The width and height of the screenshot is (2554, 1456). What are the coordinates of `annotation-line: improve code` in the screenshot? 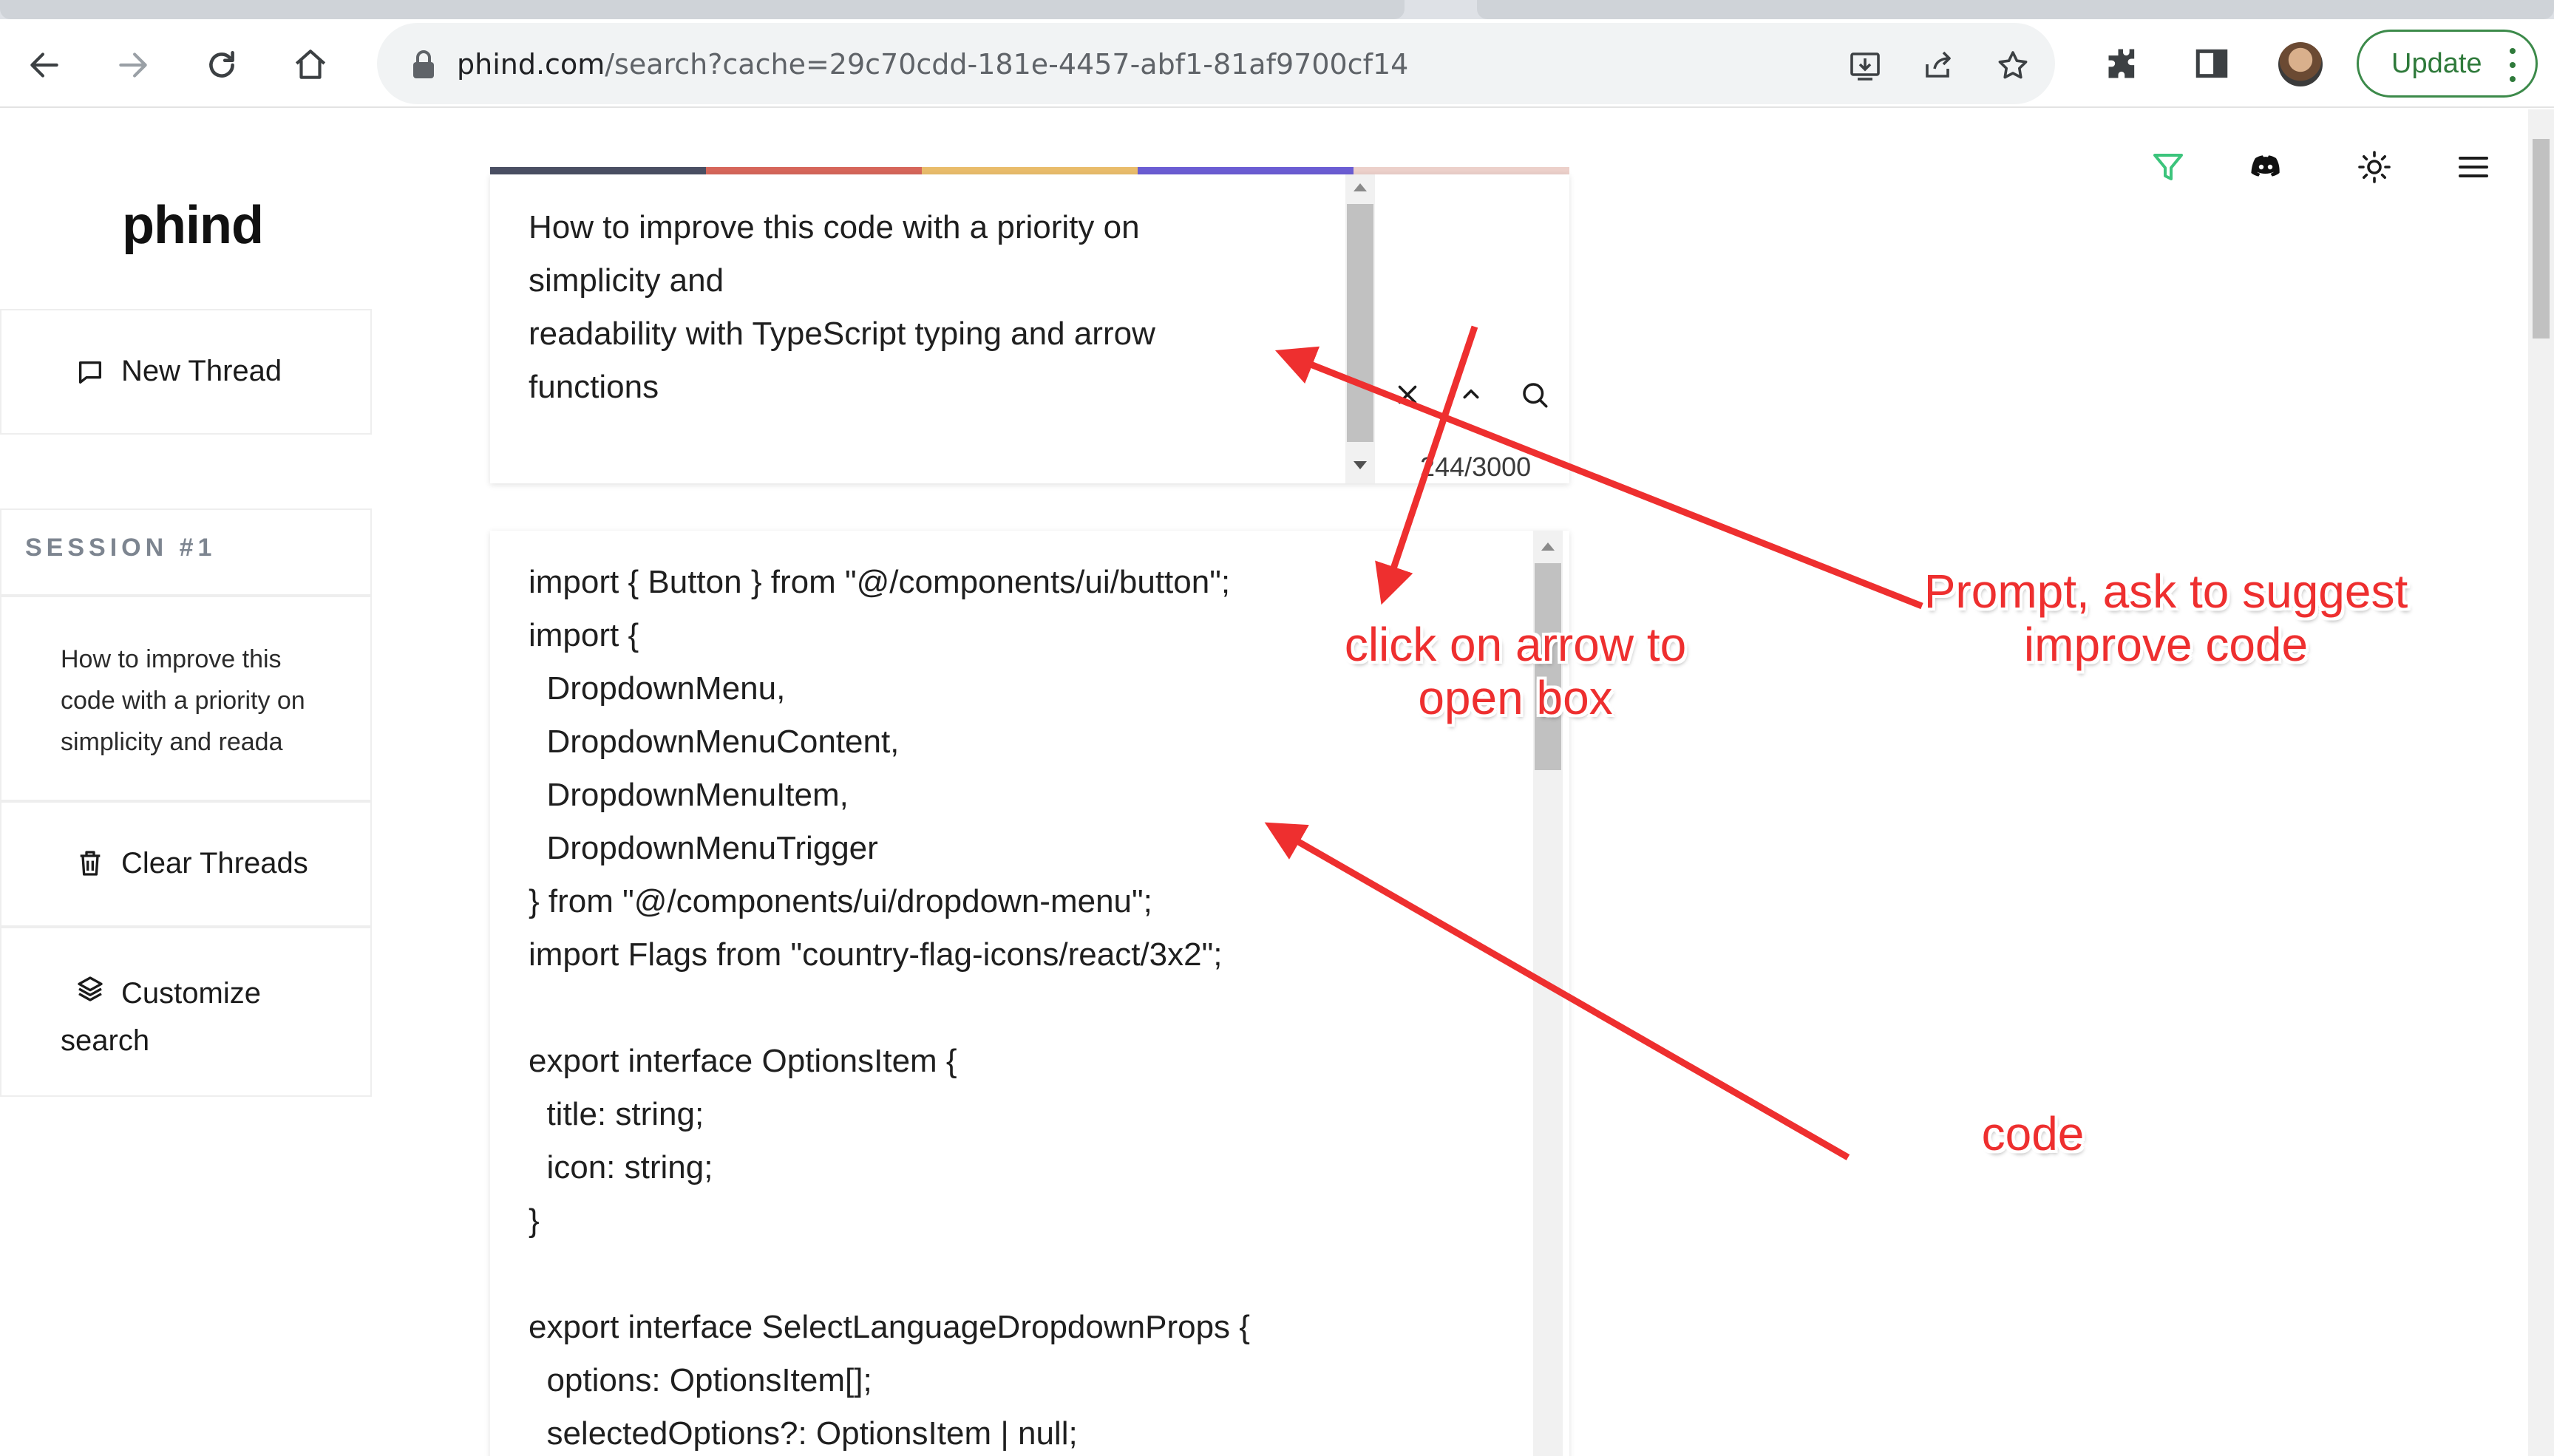 It's located at (2166, 644).